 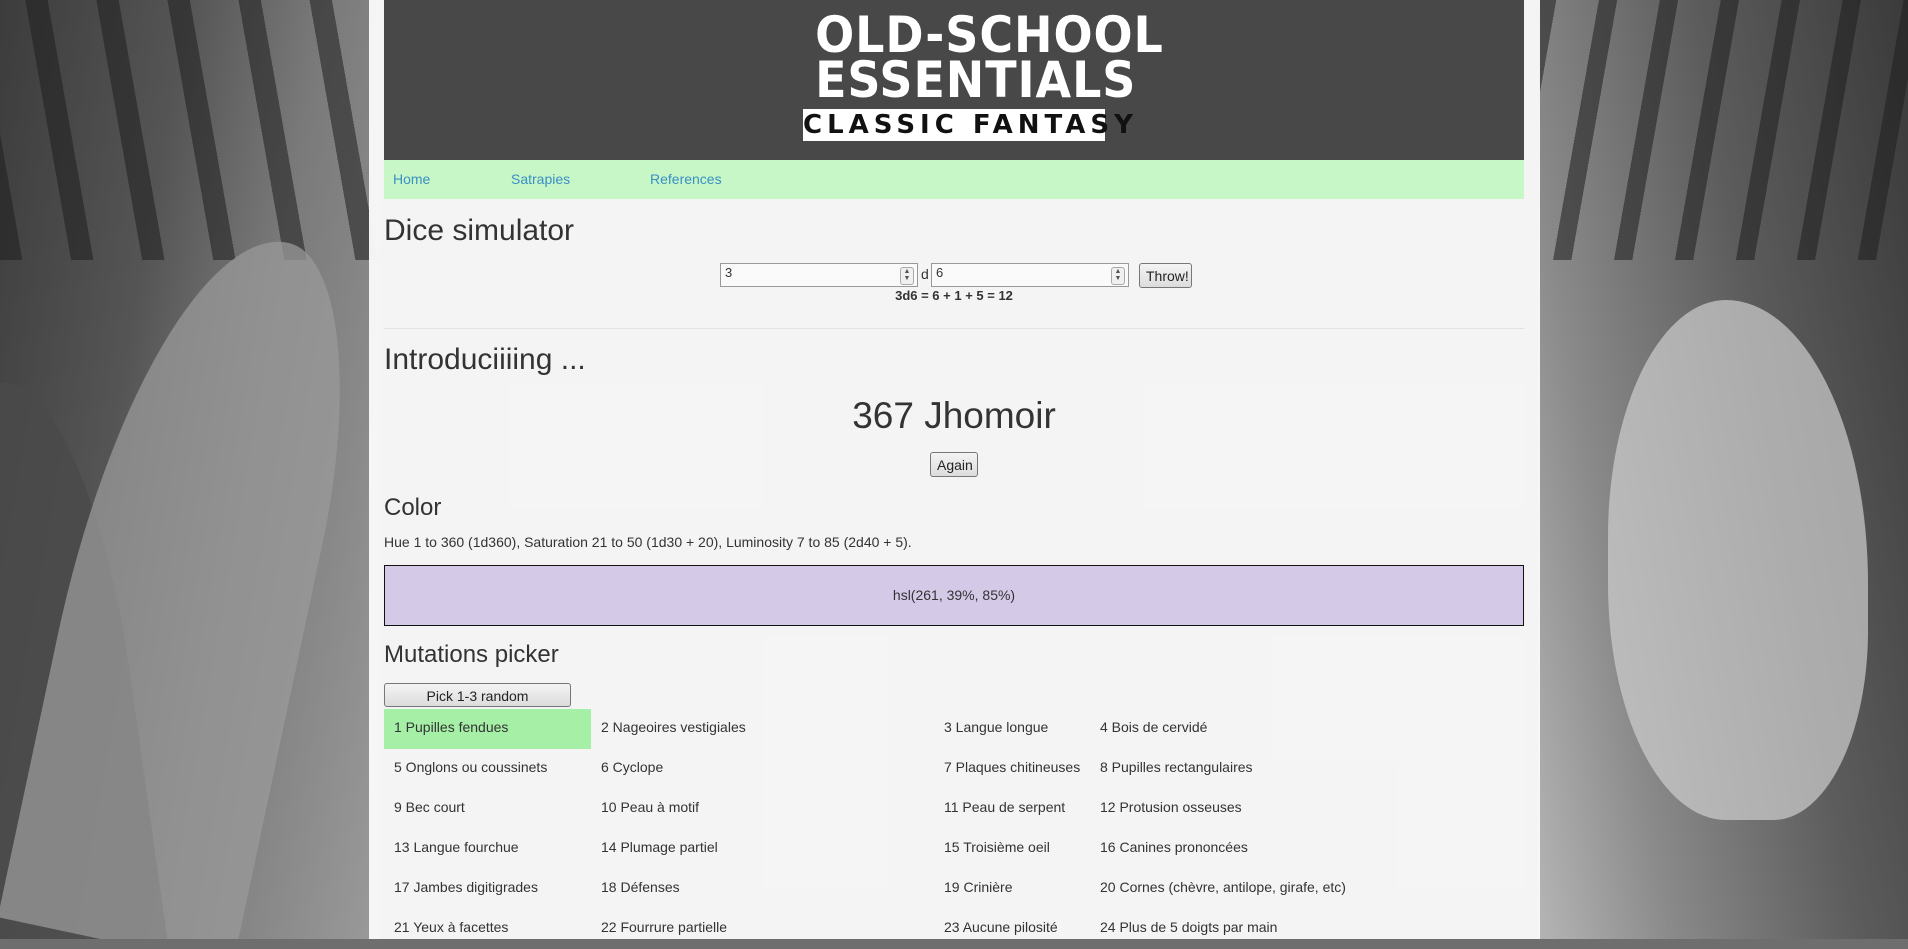 I want to click on mutation-item: 19 Crinière, so click(x=978, y=887).